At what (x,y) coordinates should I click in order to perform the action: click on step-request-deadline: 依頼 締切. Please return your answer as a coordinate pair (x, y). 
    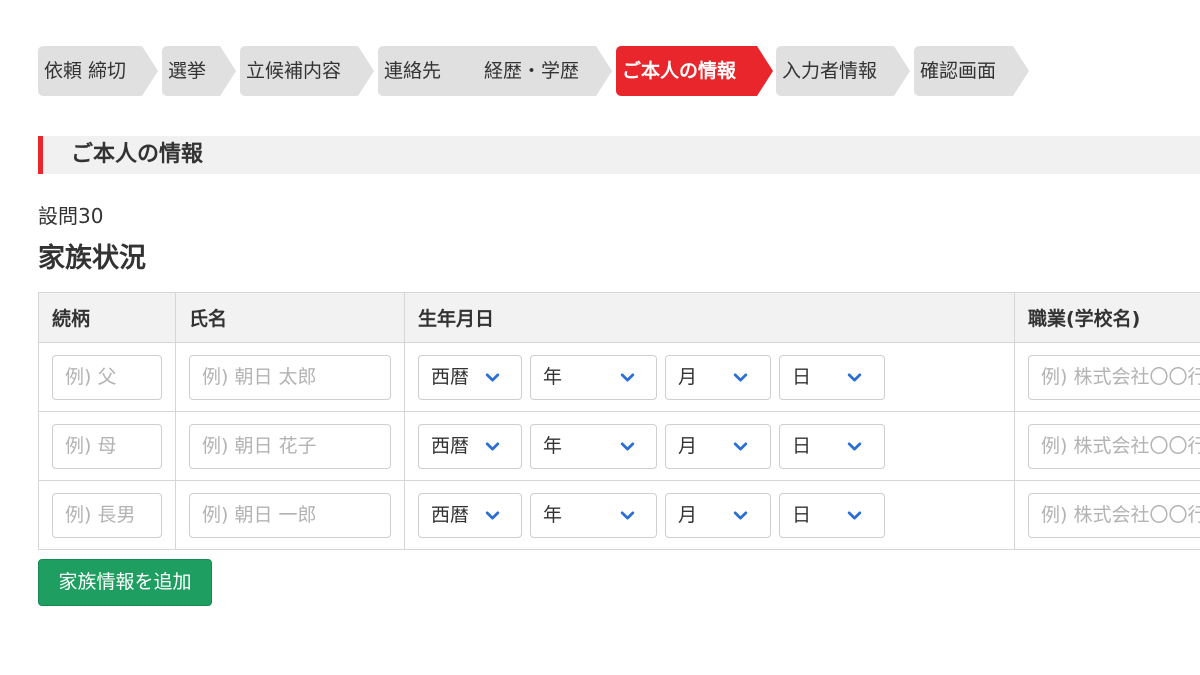
    Looking at the image, I should click on (98, 71).